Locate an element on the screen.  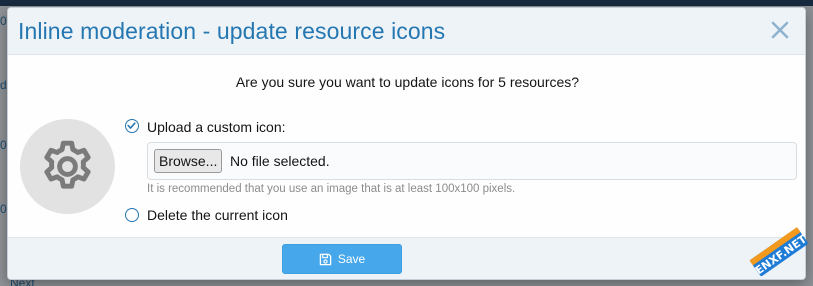
dialog-footer: Save is located at coordinates (406, 258).